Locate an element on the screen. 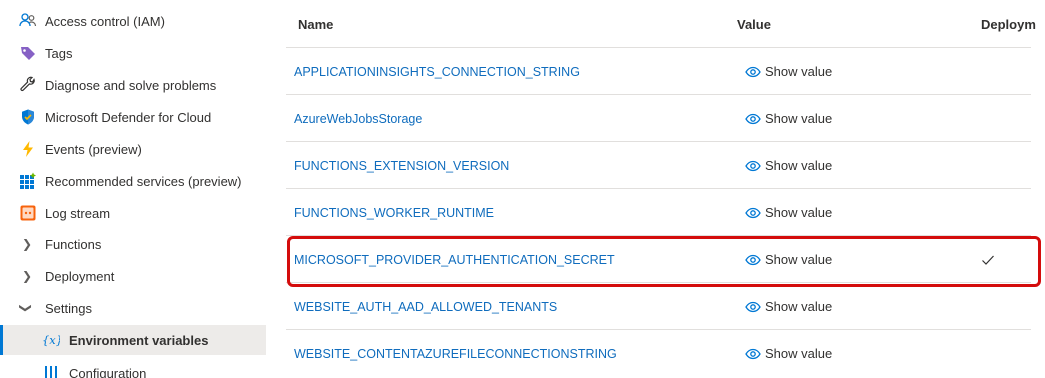 The height and width of the screenshot is (378, 1045). variable-name-link: WEBSITE_CONTENTAZUREFILECONNECTIONSTRING is located at coordinates (455, 353).